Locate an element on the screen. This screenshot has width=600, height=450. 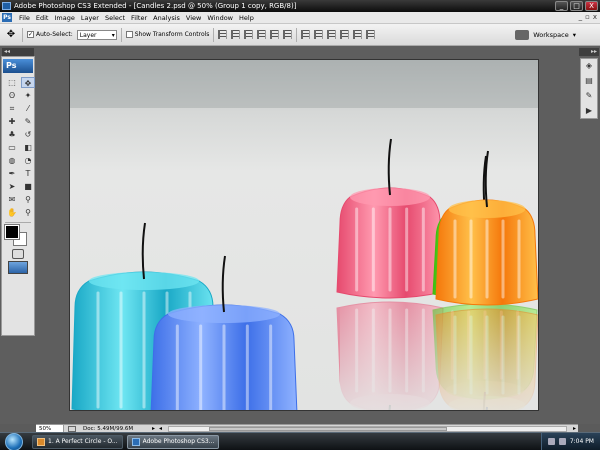
layers-panel-icon: ▤ is located at coordinates (589, 81).